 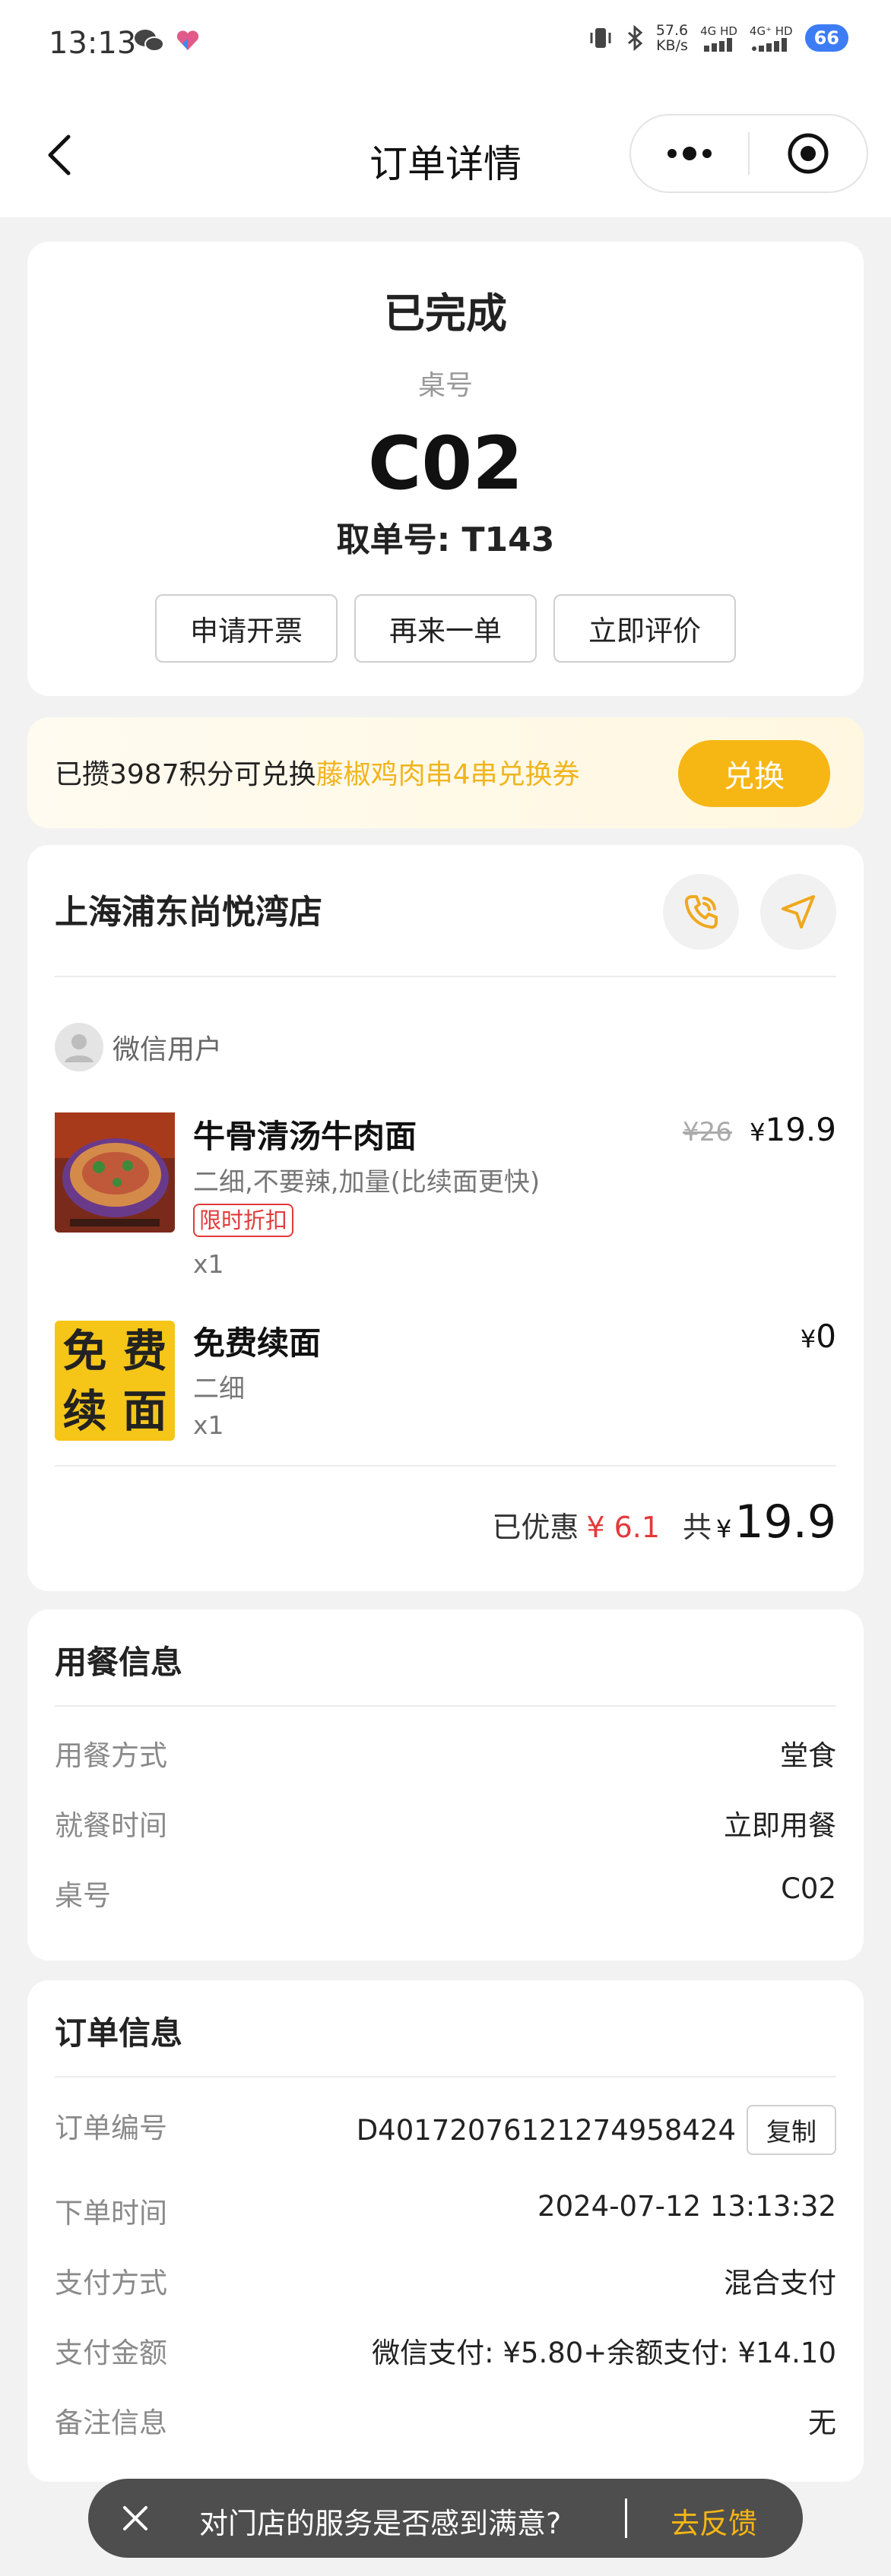 I want to click on wechat-notification-icon, so click(x=149, y=41).